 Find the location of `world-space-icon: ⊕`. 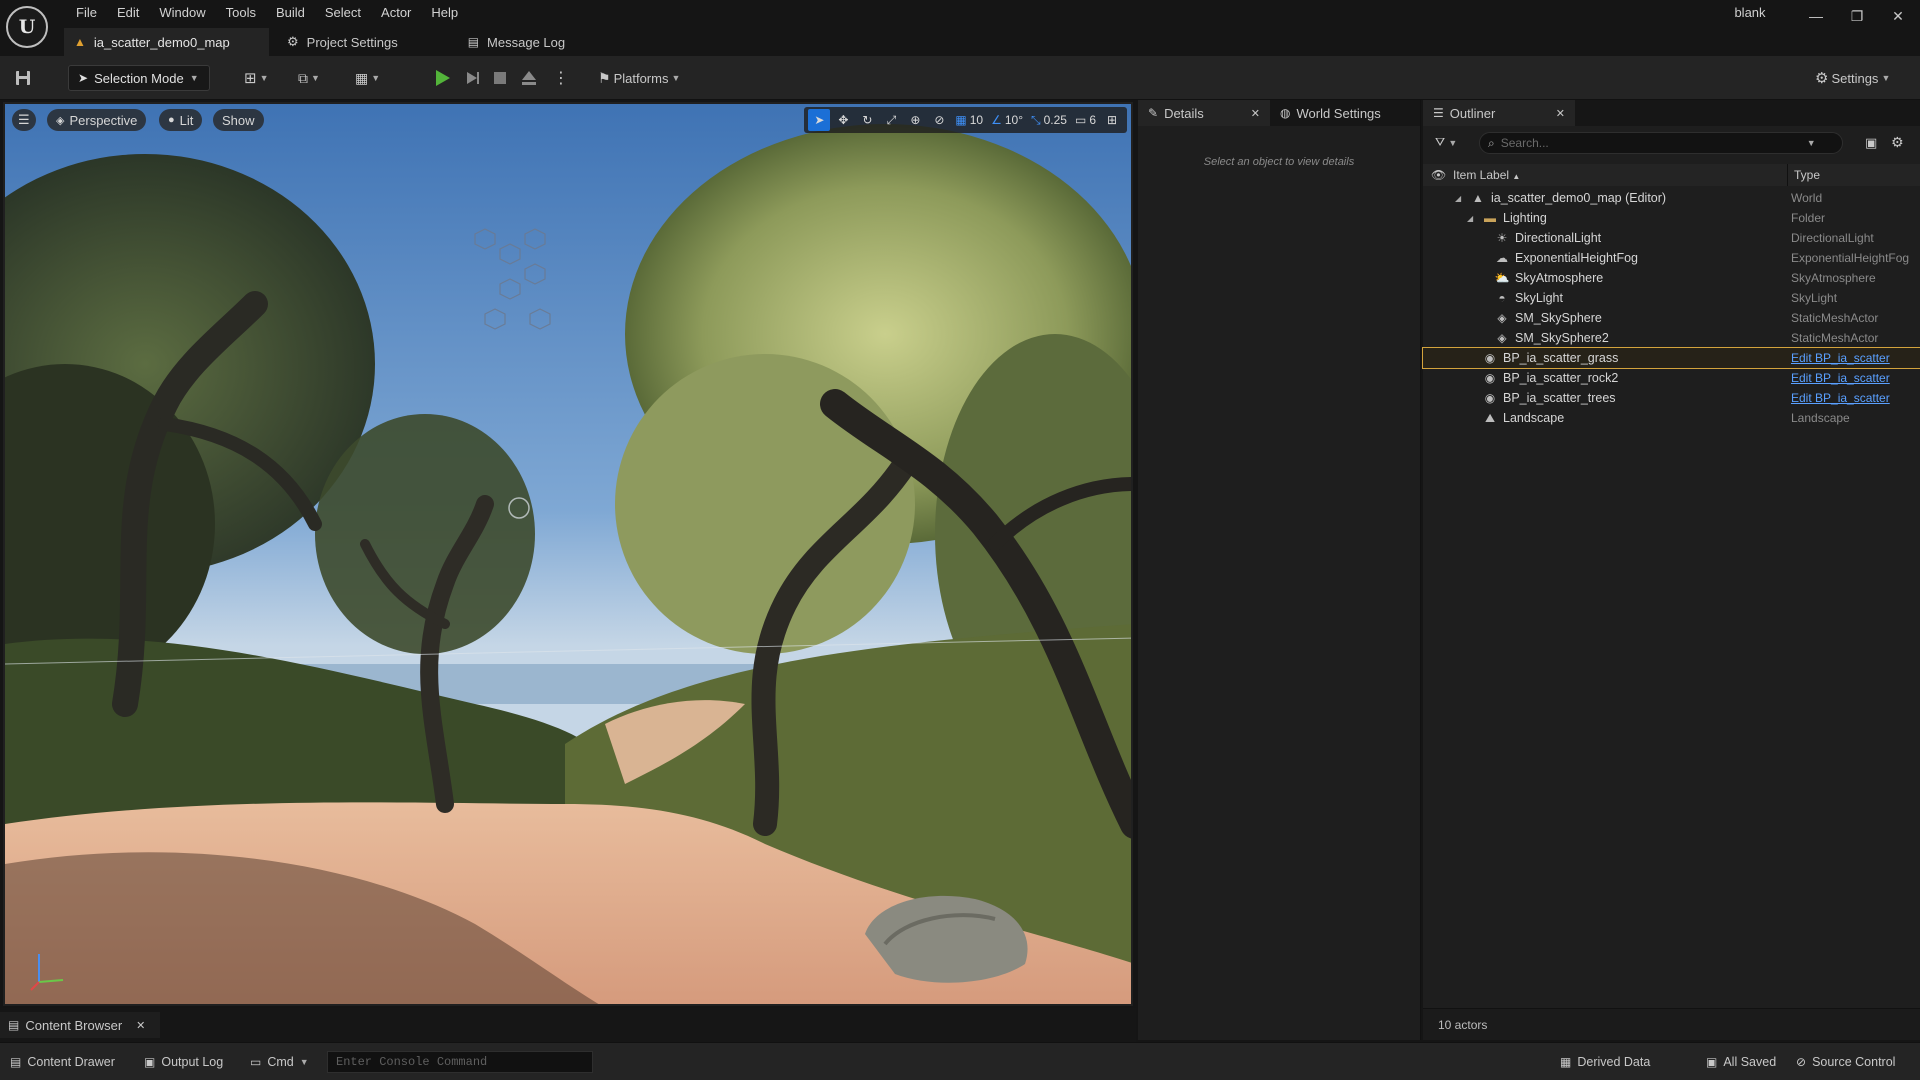

world-space-icon: ⊕ is located at coordinates (915, 120).